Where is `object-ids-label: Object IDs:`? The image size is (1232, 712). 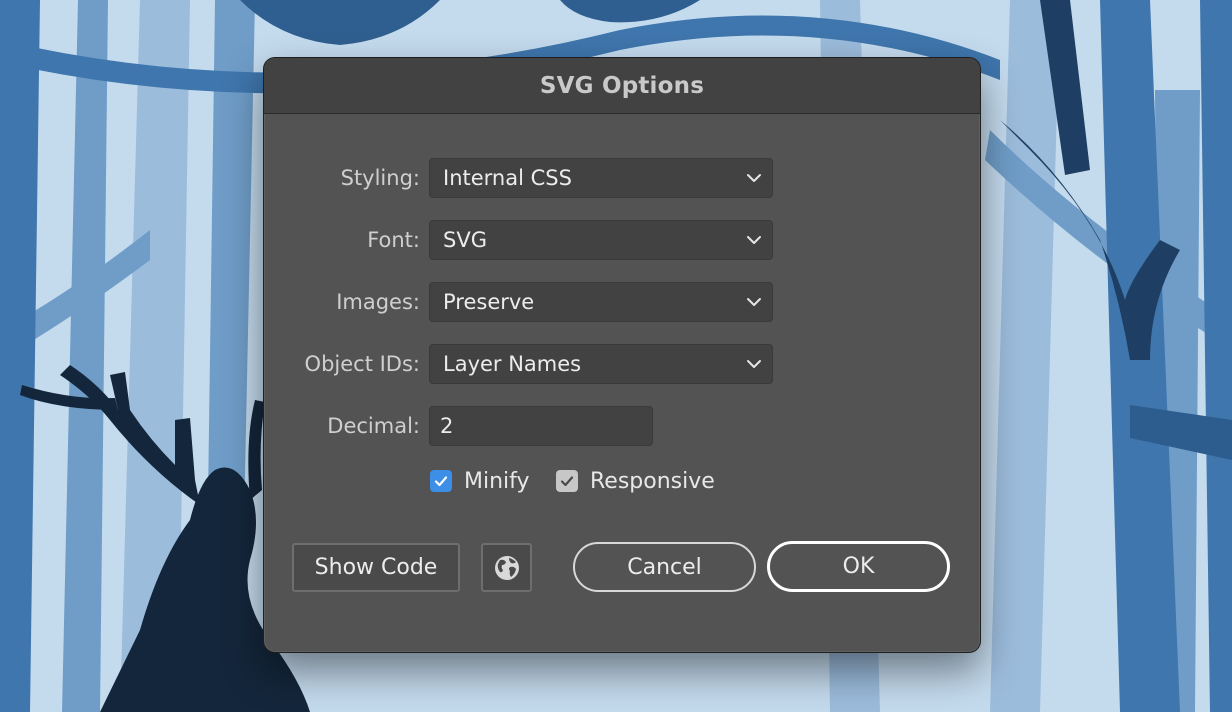
object-ids-label: Object IDs: is located at coordinates (362, 364).